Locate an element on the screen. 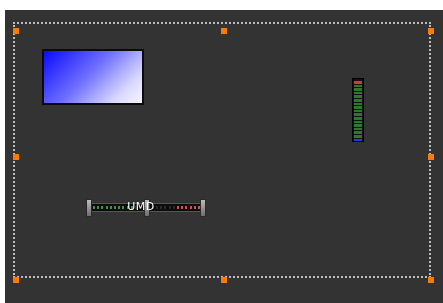 The height and width of the screenshot is (303, 443). meter-left-cap is located at coordinates (89, 208).